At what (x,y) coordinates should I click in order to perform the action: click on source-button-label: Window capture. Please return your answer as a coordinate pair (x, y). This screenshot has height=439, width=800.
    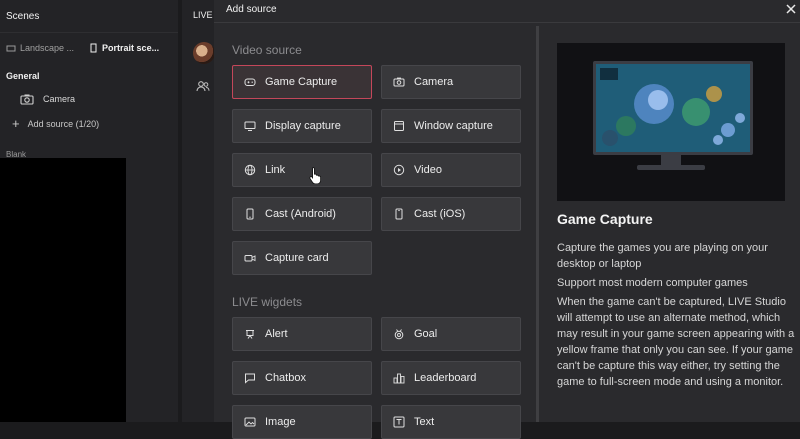
    Looking at the image, I should click on (453, 126).